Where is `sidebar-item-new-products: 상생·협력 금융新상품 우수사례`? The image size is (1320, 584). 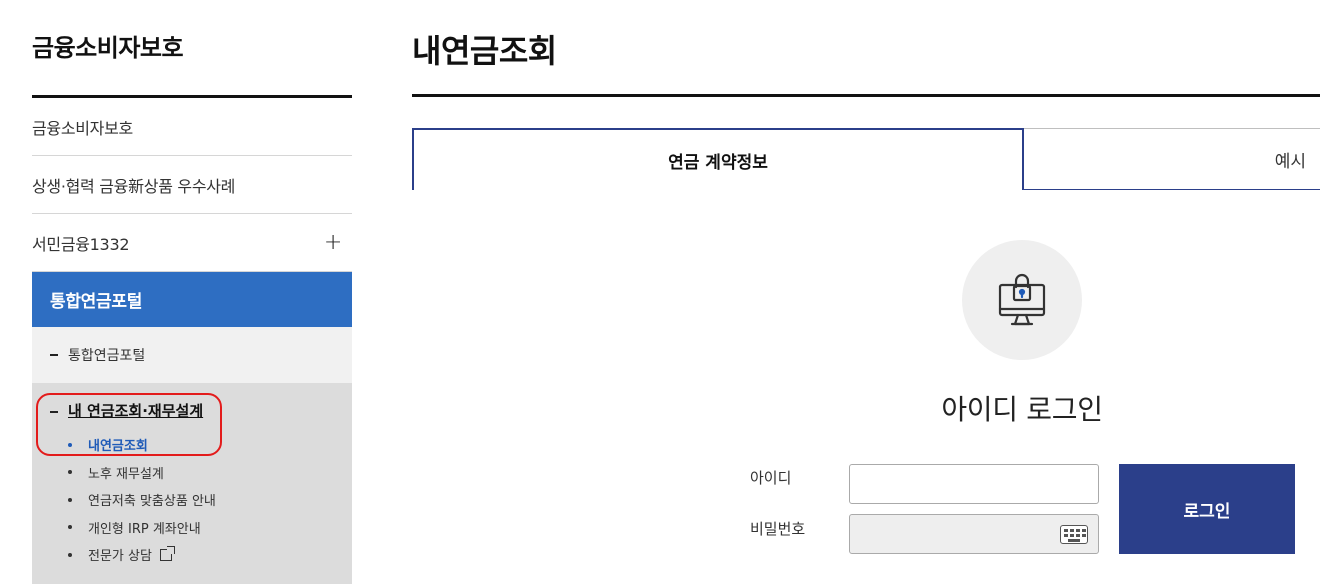 sidebar-item-new-products: 상생·협력 금융新상품 우수사례 is located at coordinates (192, 185).